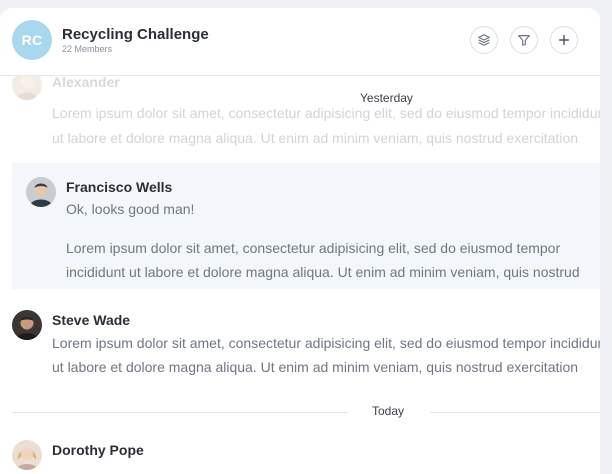 This screenshot has width=612, height=474. I want to click on sender-name: Steve Wade, so click(91, 320).